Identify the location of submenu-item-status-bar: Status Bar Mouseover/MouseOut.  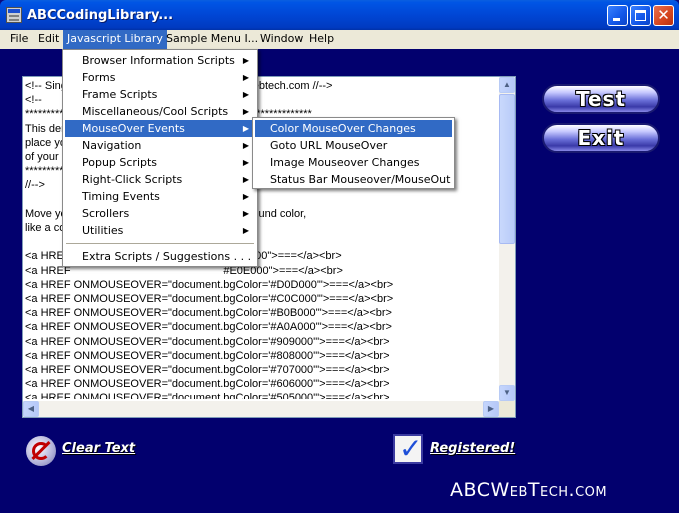
(353, 179).